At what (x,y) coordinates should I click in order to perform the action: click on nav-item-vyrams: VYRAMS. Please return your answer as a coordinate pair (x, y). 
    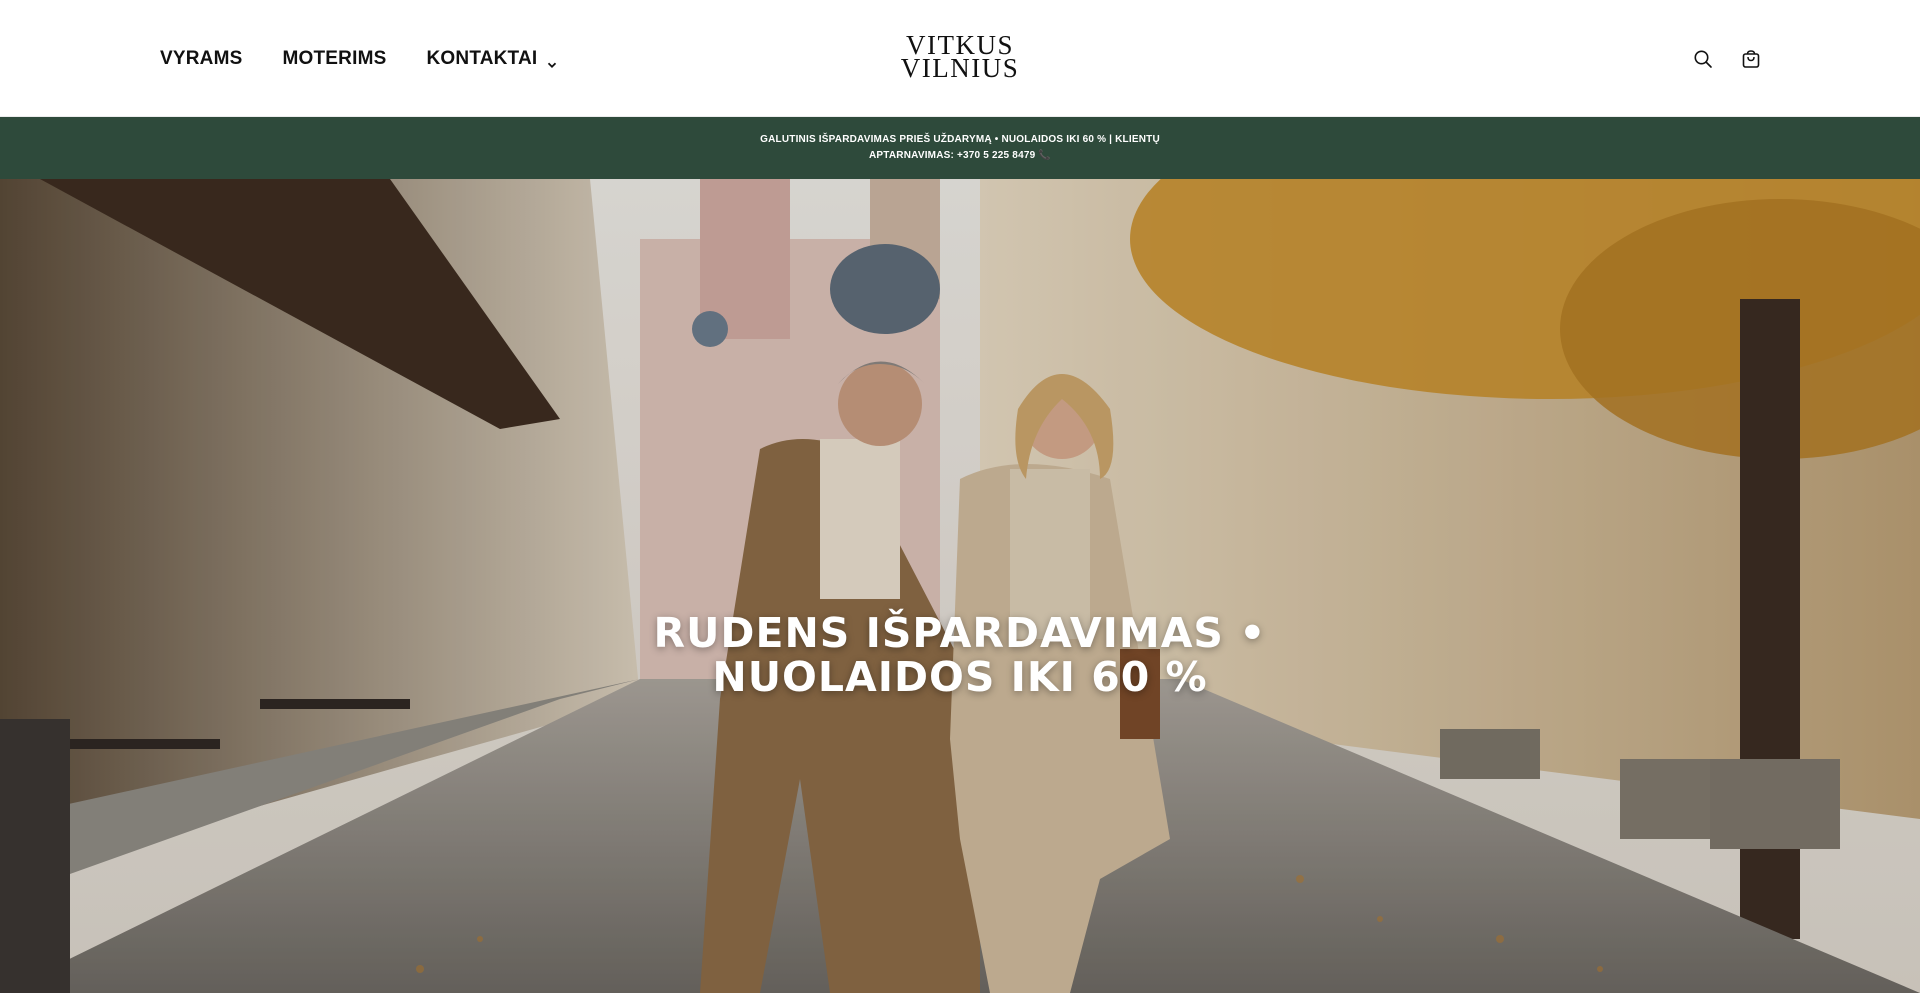
    Looking at the image, I should click on (201, 59).